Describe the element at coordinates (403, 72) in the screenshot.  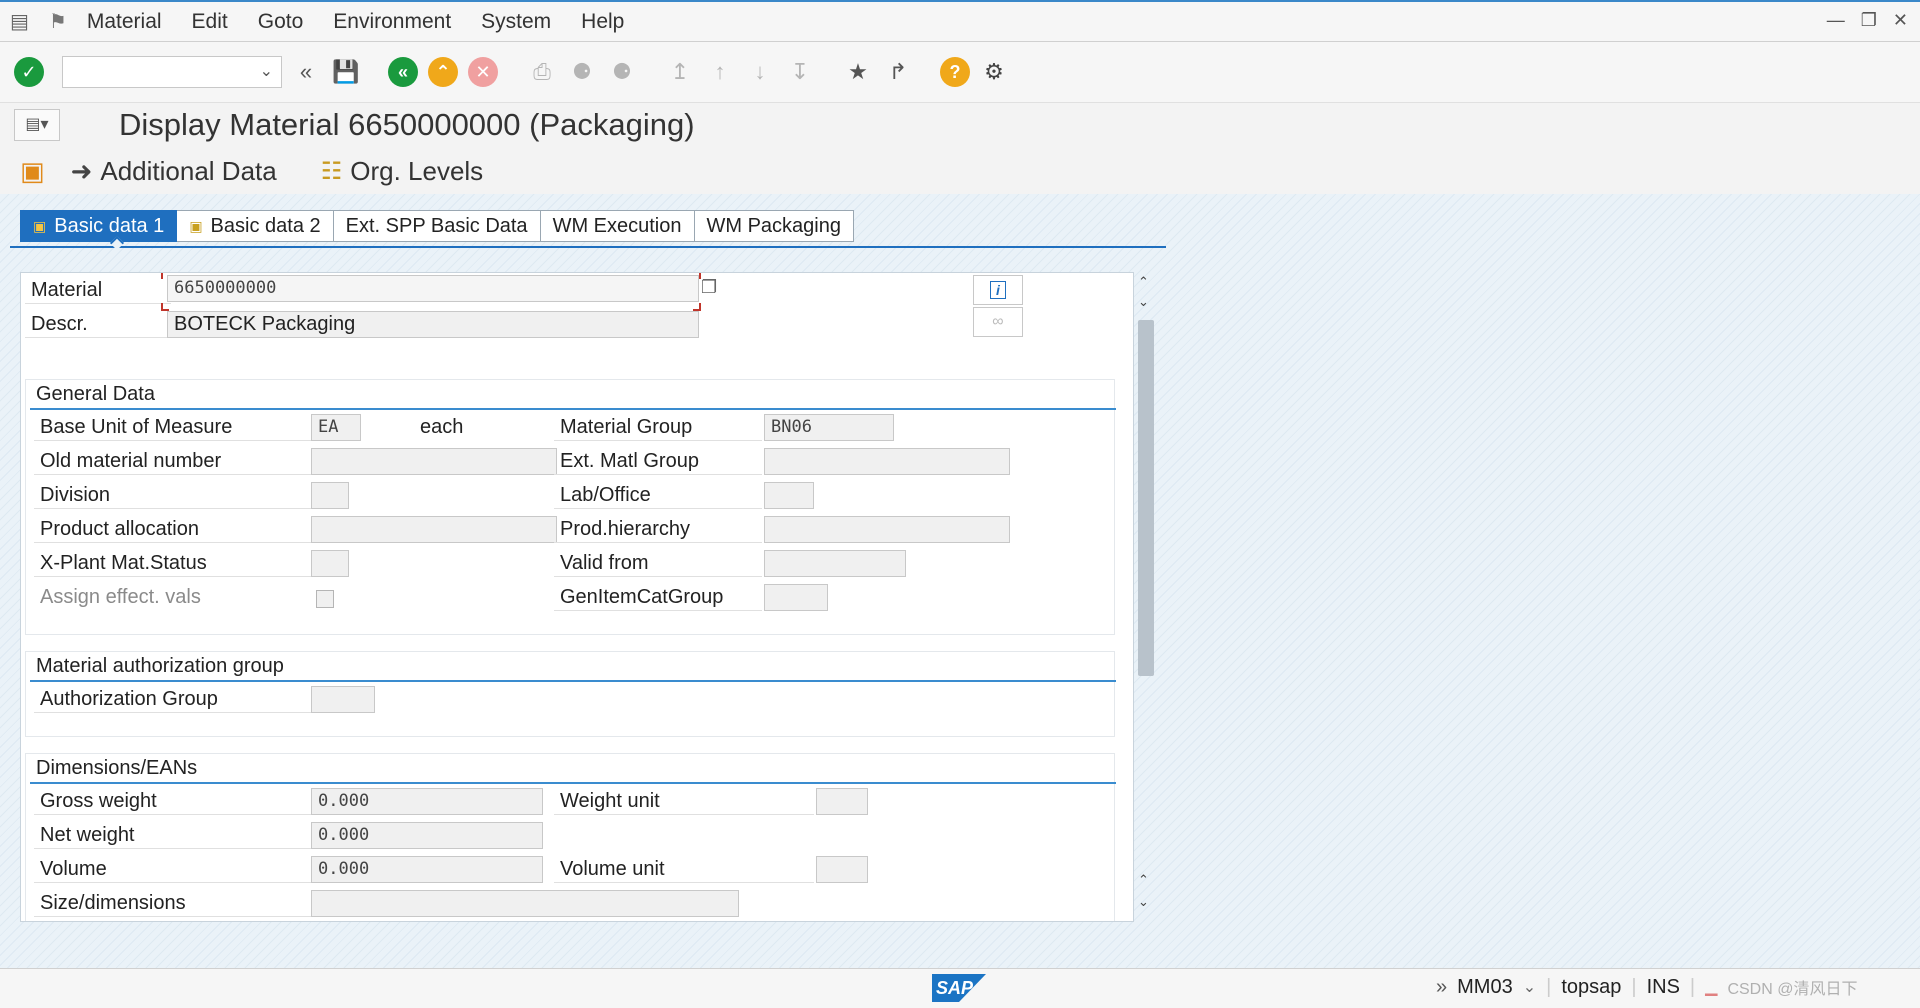
I see `back-icon: «` at that location.